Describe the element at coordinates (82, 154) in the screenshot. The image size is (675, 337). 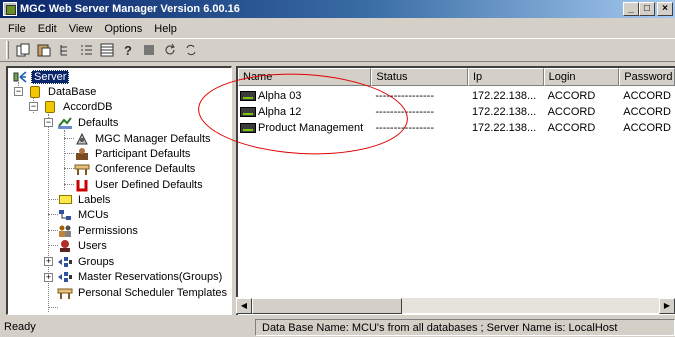
I see `participant-icon` at that location.